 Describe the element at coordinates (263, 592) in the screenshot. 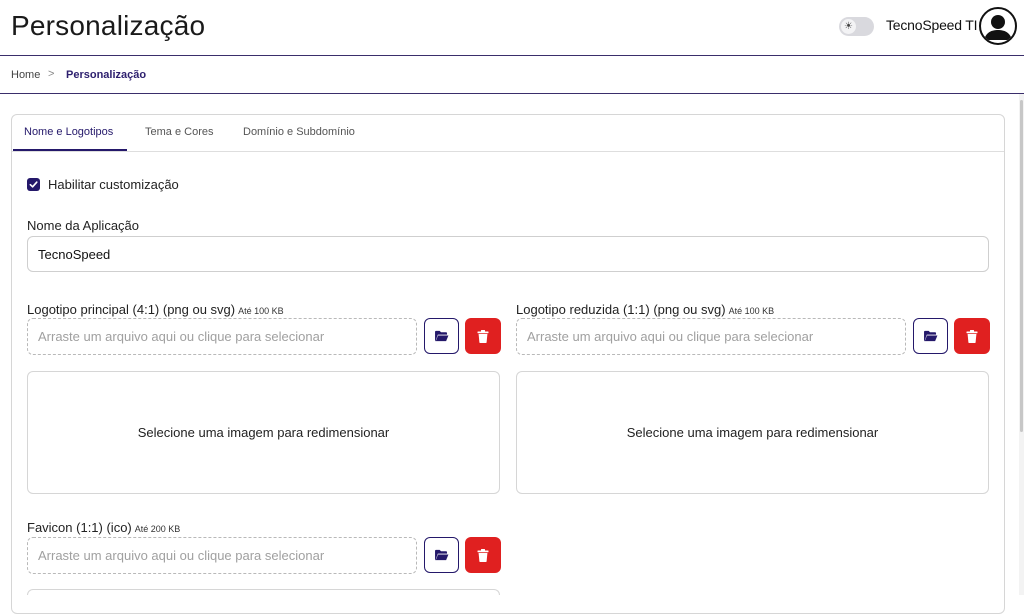

I see `favicon-preview` at that location.